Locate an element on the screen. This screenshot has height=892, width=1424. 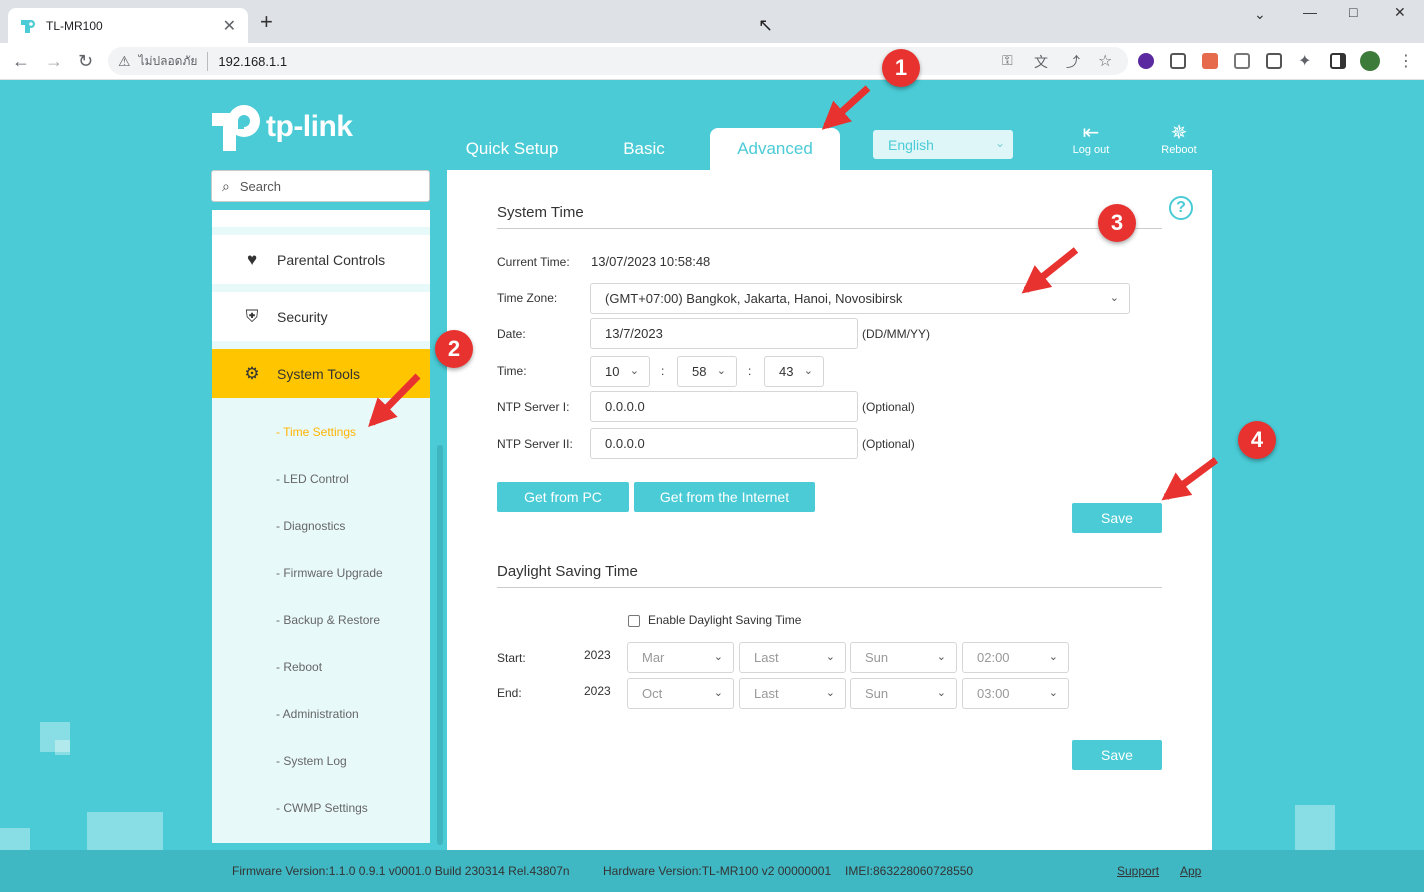
sidebar-subitem-administration: - Administration is located at coordinates (317, 714).